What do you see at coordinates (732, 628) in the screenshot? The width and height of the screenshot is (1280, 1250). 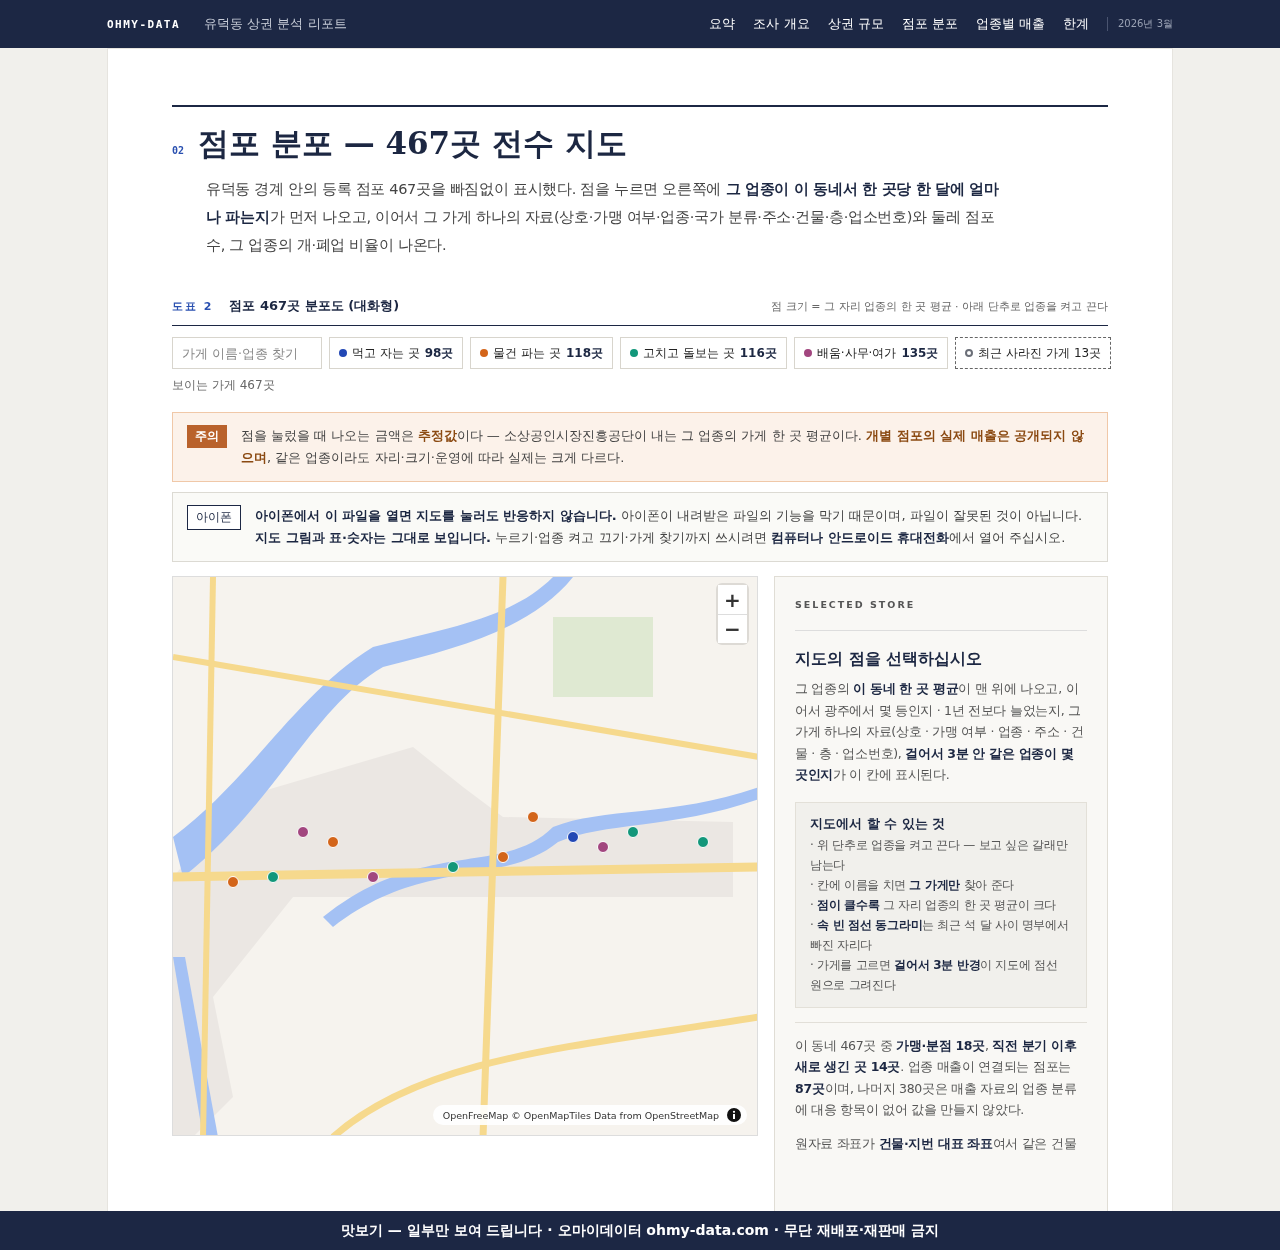 I see `zoom-out-button: −` at bounding box center [732, 628].